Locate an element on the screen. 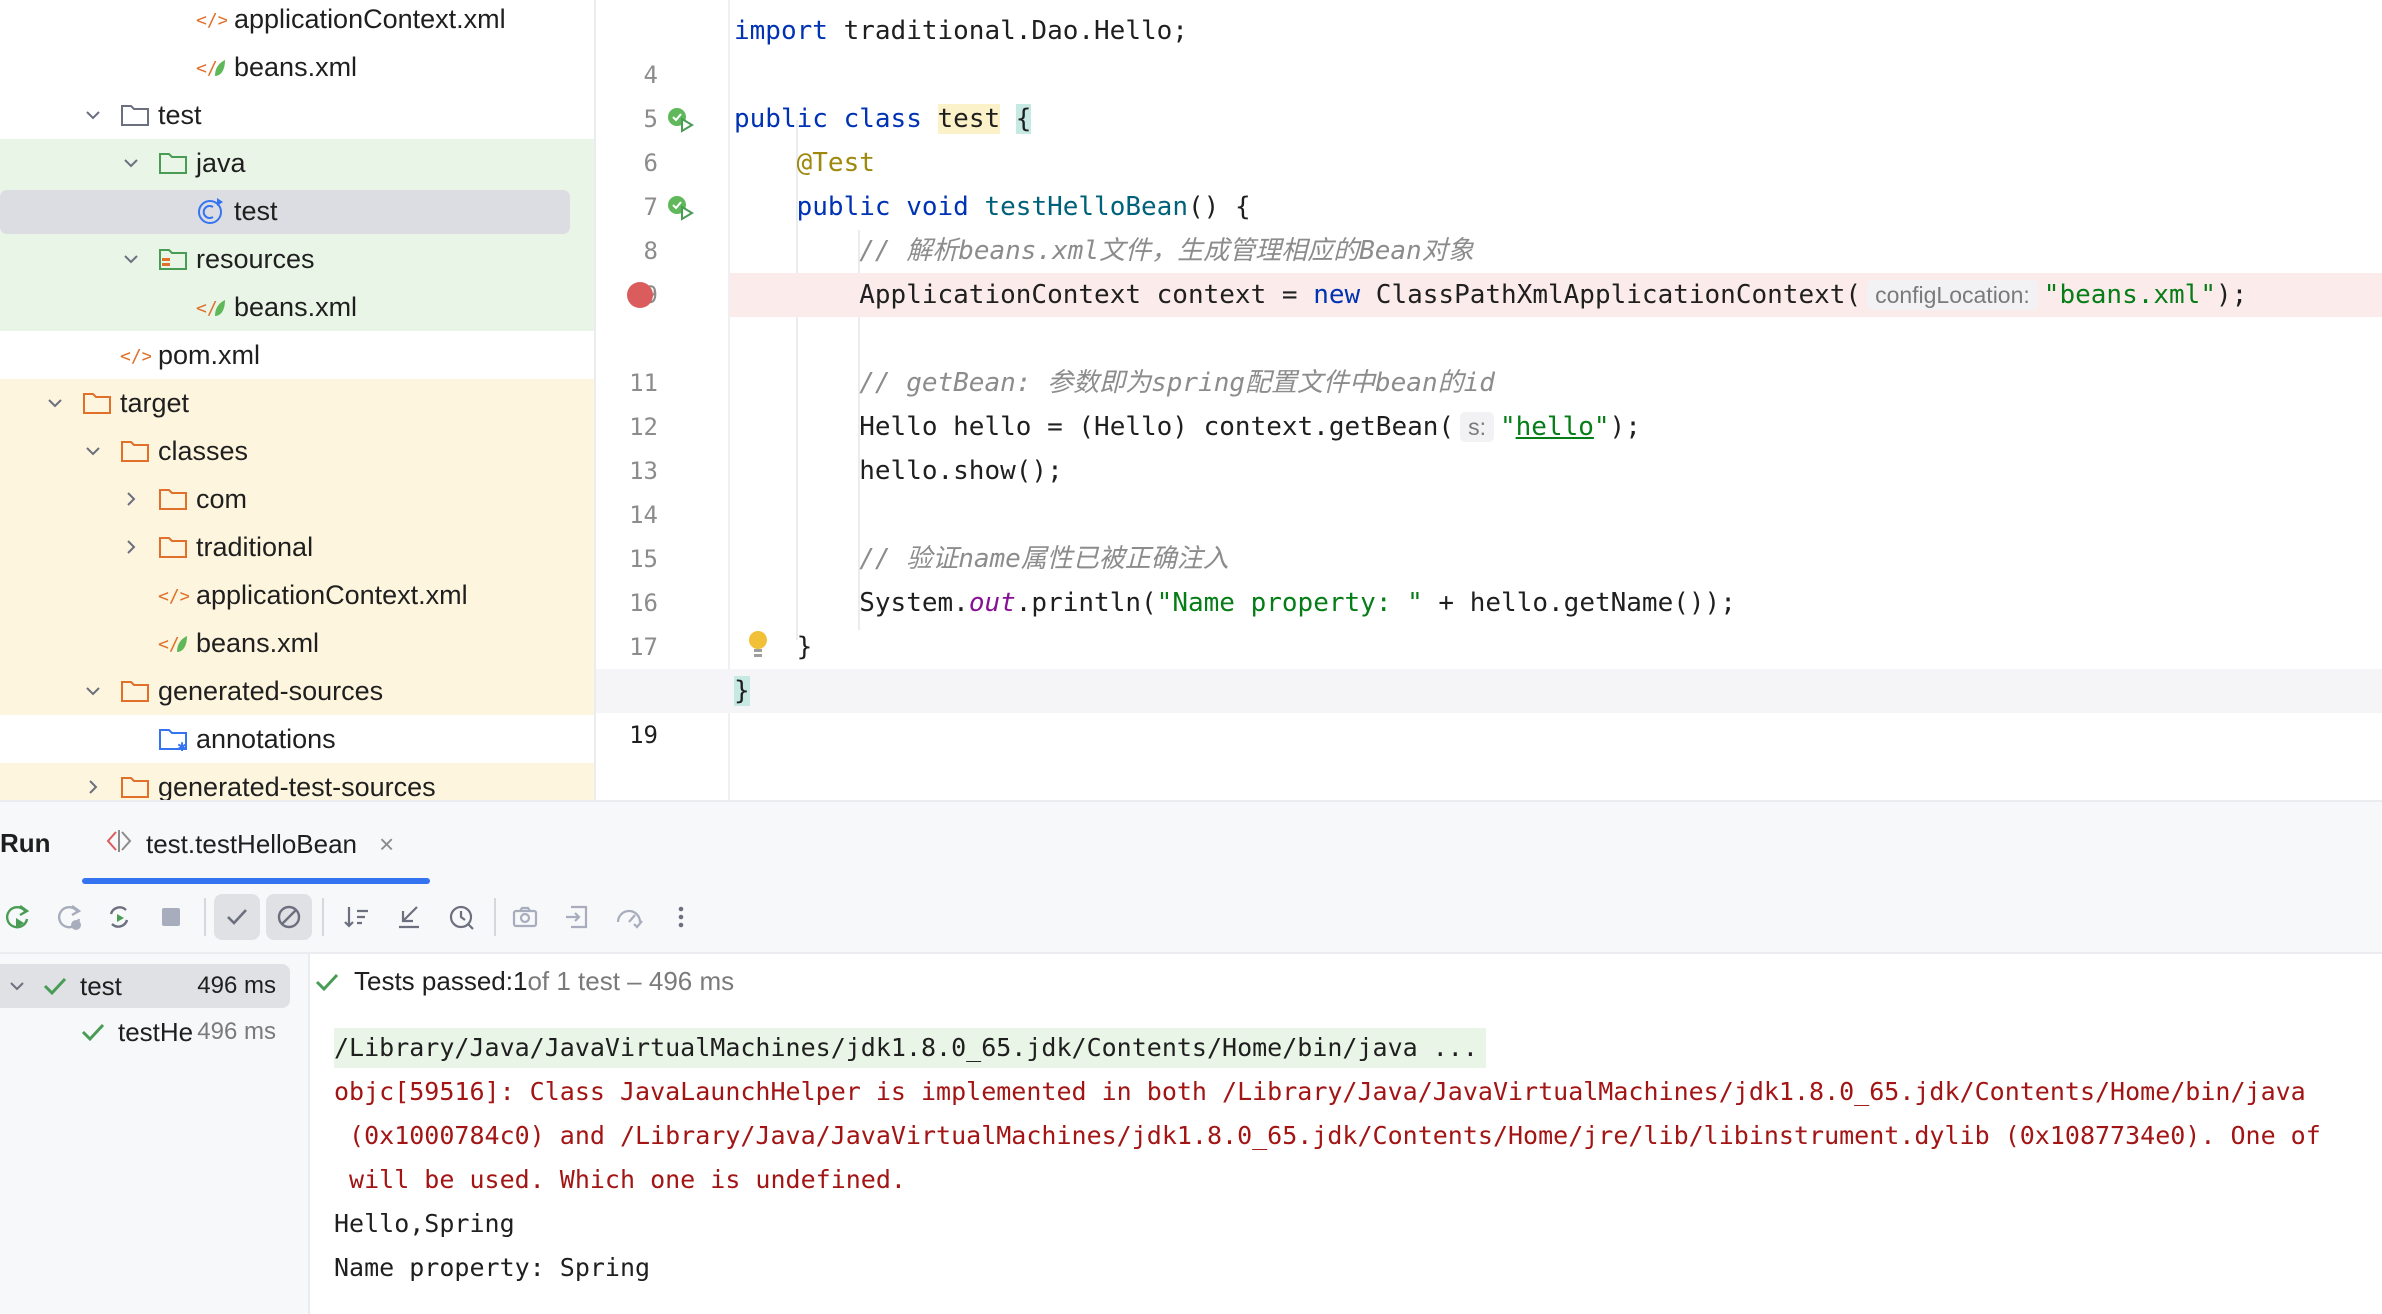 This screenshot has width=2382, height=1314. rerun-icon is located at coordinates (20, 917).